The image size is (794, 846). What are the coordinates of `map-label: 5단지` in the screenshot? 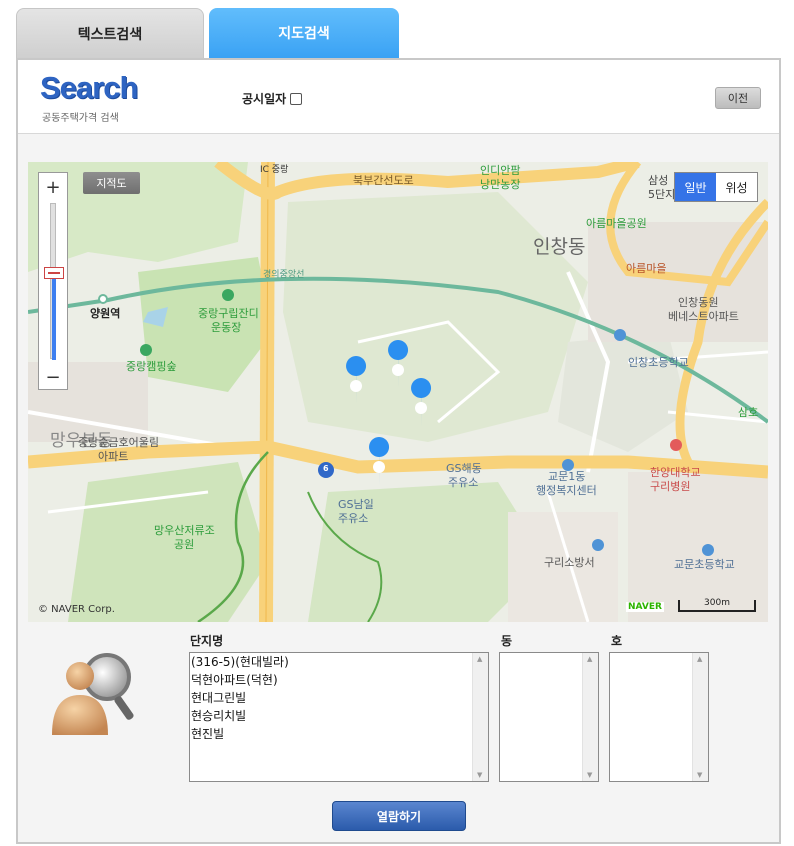 It's located at (662, 194).